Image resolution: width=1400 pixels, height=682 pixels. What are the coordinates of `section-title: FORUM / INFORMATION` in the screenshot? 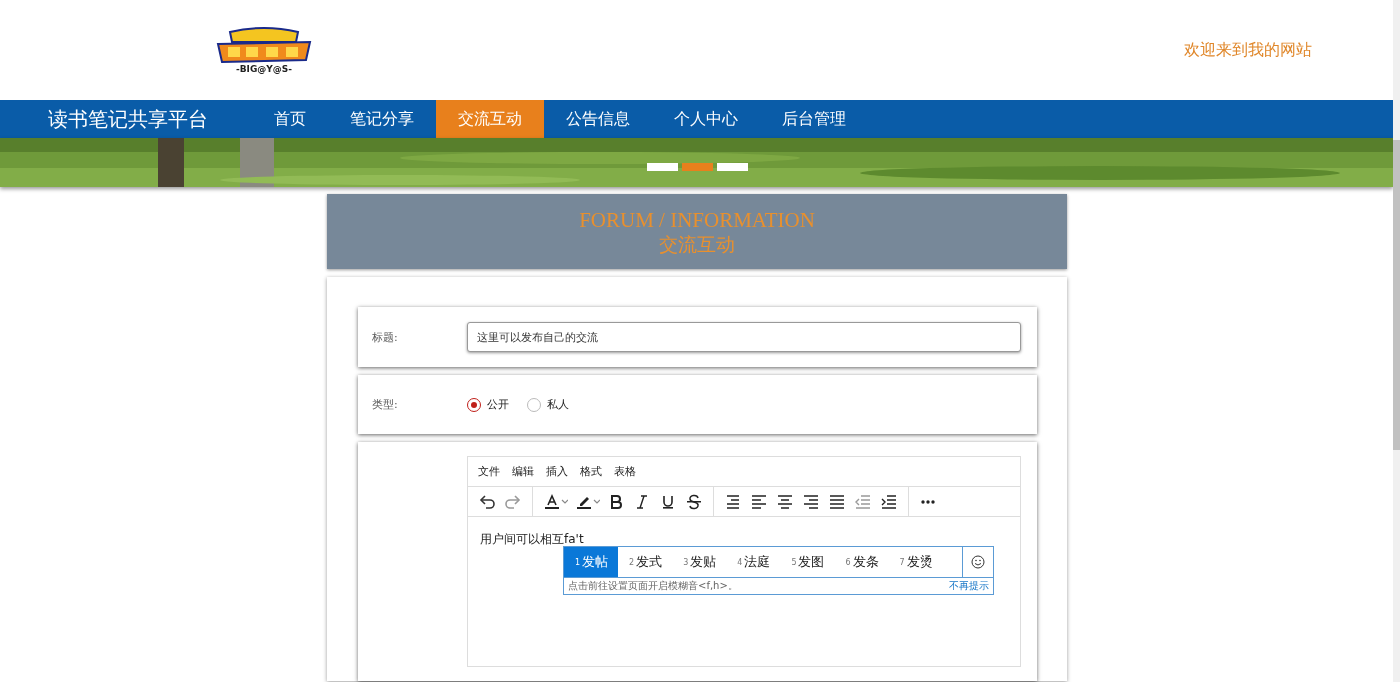 It's located at (697, 219).